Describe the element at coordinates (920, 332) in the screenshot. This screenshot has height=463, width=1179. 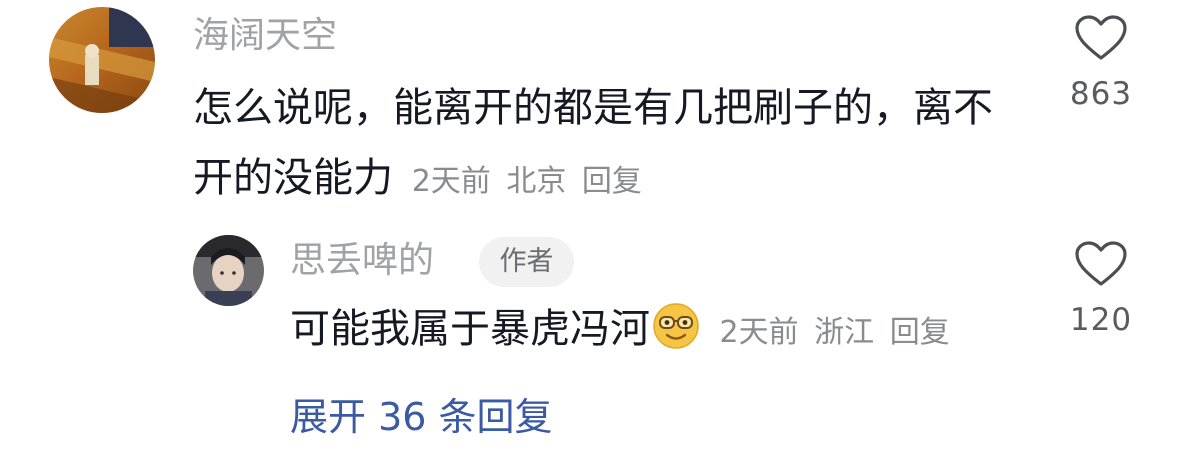
I see `reply-reply-button: 回复` at that location.